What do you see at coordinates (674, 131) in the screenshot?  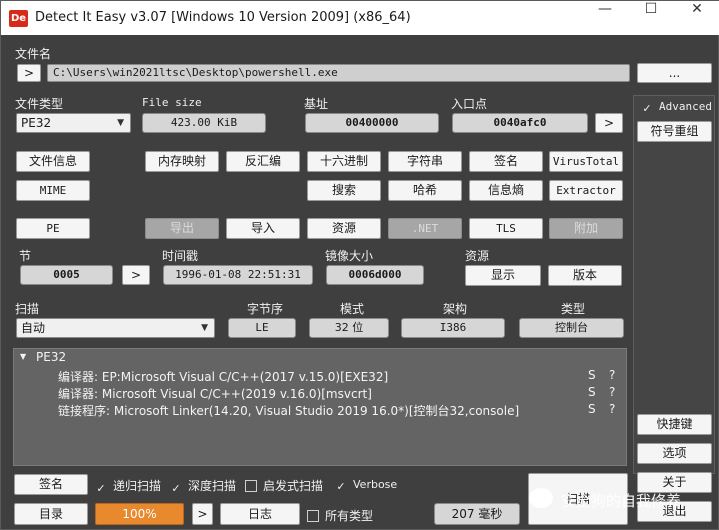 I see `symbol-demangle-button: 符号重组` at bounding box center [674, 131].